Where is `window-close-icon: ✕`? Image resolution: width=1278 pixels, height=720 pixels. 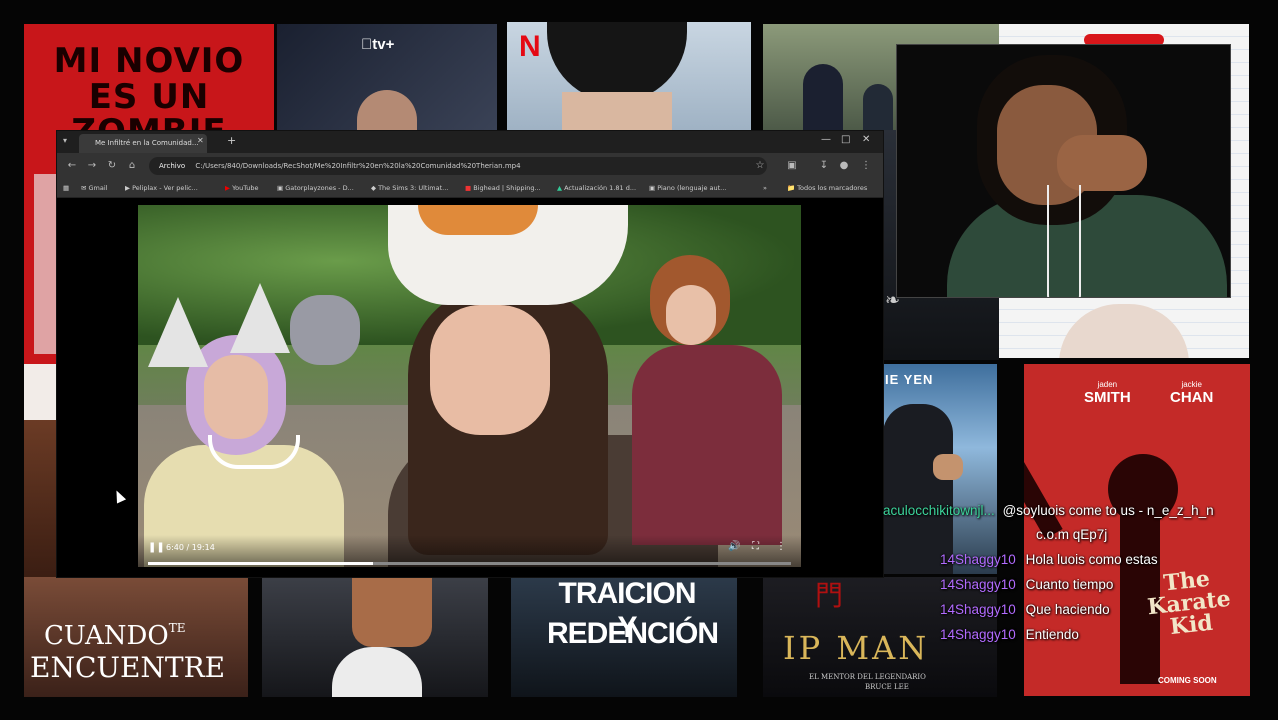 window-close-icon: ✕ is located at coordinates (866, 139).